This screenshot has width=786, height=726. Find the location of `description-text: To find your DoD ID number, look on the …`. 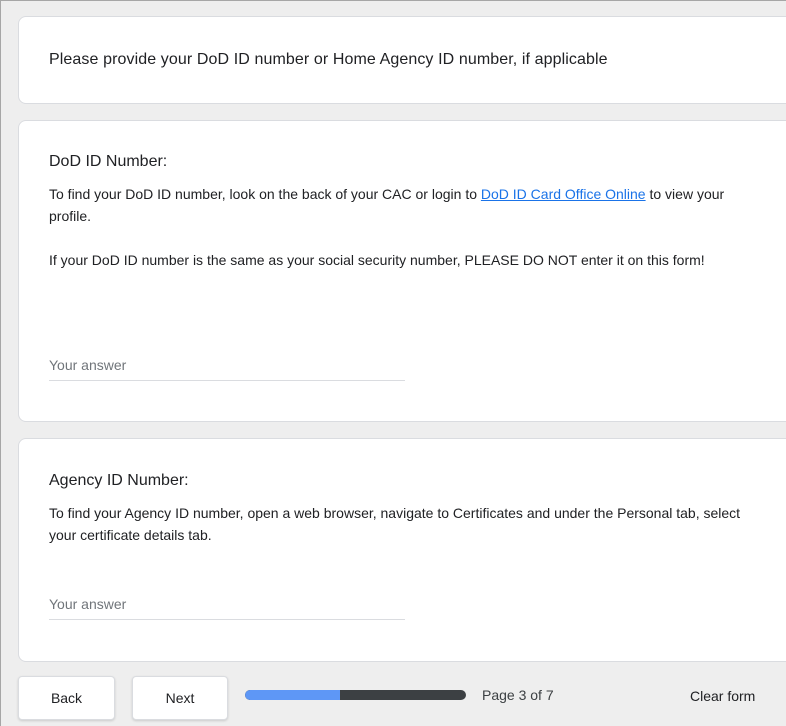

description-text: To find your DoD ID number, look on the … is located at coordinates (265, 194).